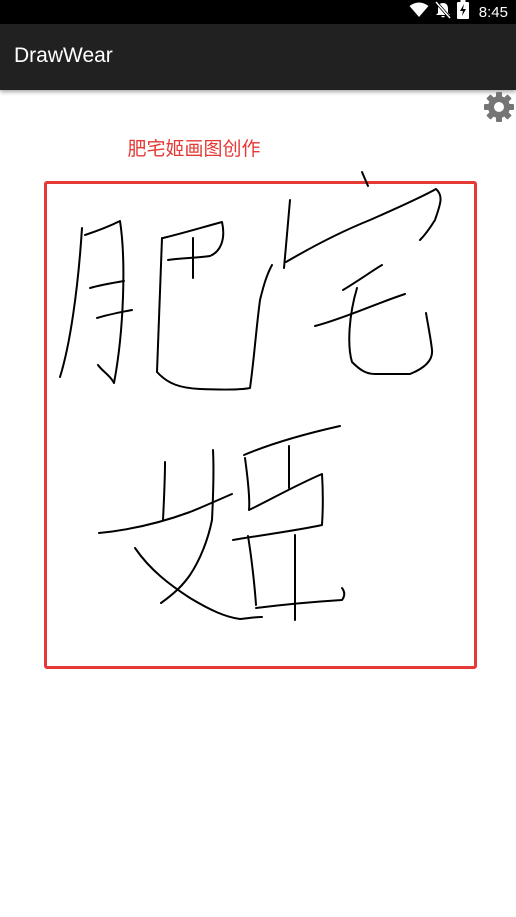  I want to click on gear-icon, so click(499, 109).